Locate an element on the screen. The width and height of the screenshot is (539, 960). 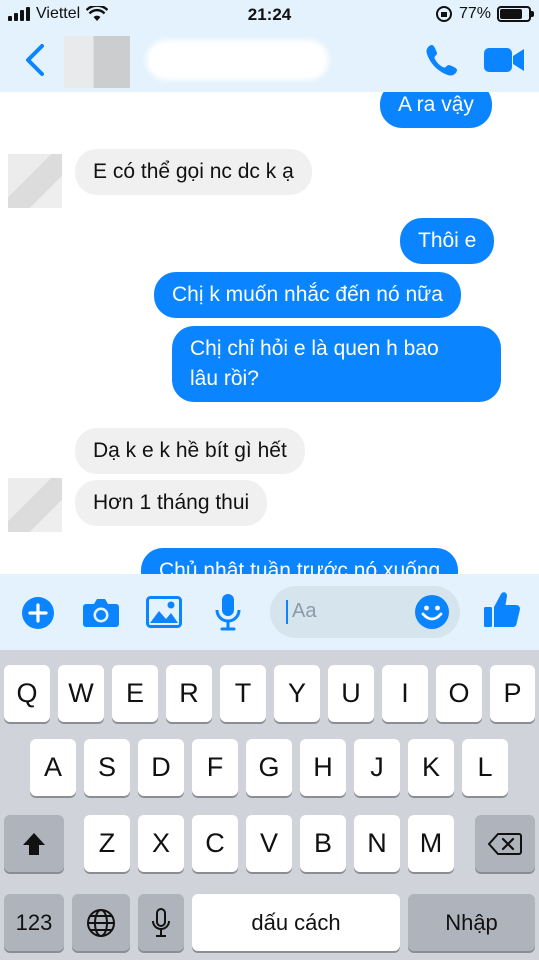
message-bubble-incoming: E có thể gọi nc dc k ạ is located at coordinates (193, 172).